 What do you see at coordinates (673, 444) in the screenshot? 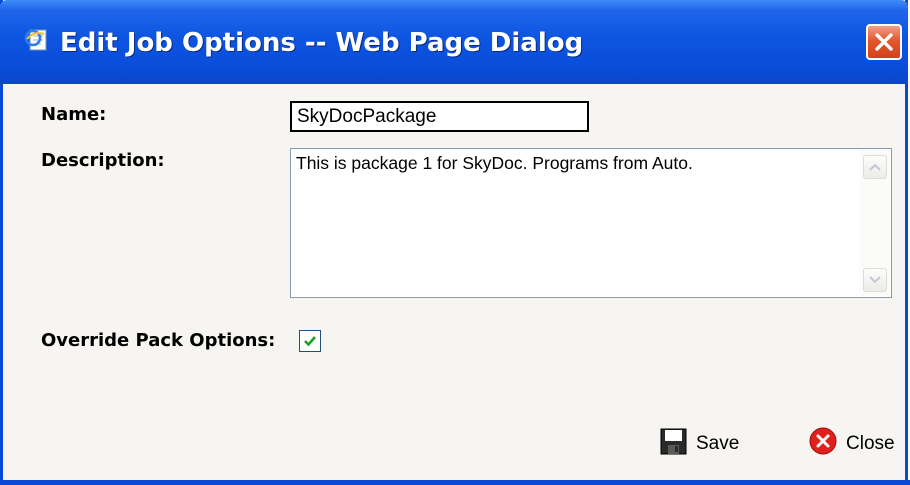
I see `floppy-disk-icon` at bounding box center [673, 444].